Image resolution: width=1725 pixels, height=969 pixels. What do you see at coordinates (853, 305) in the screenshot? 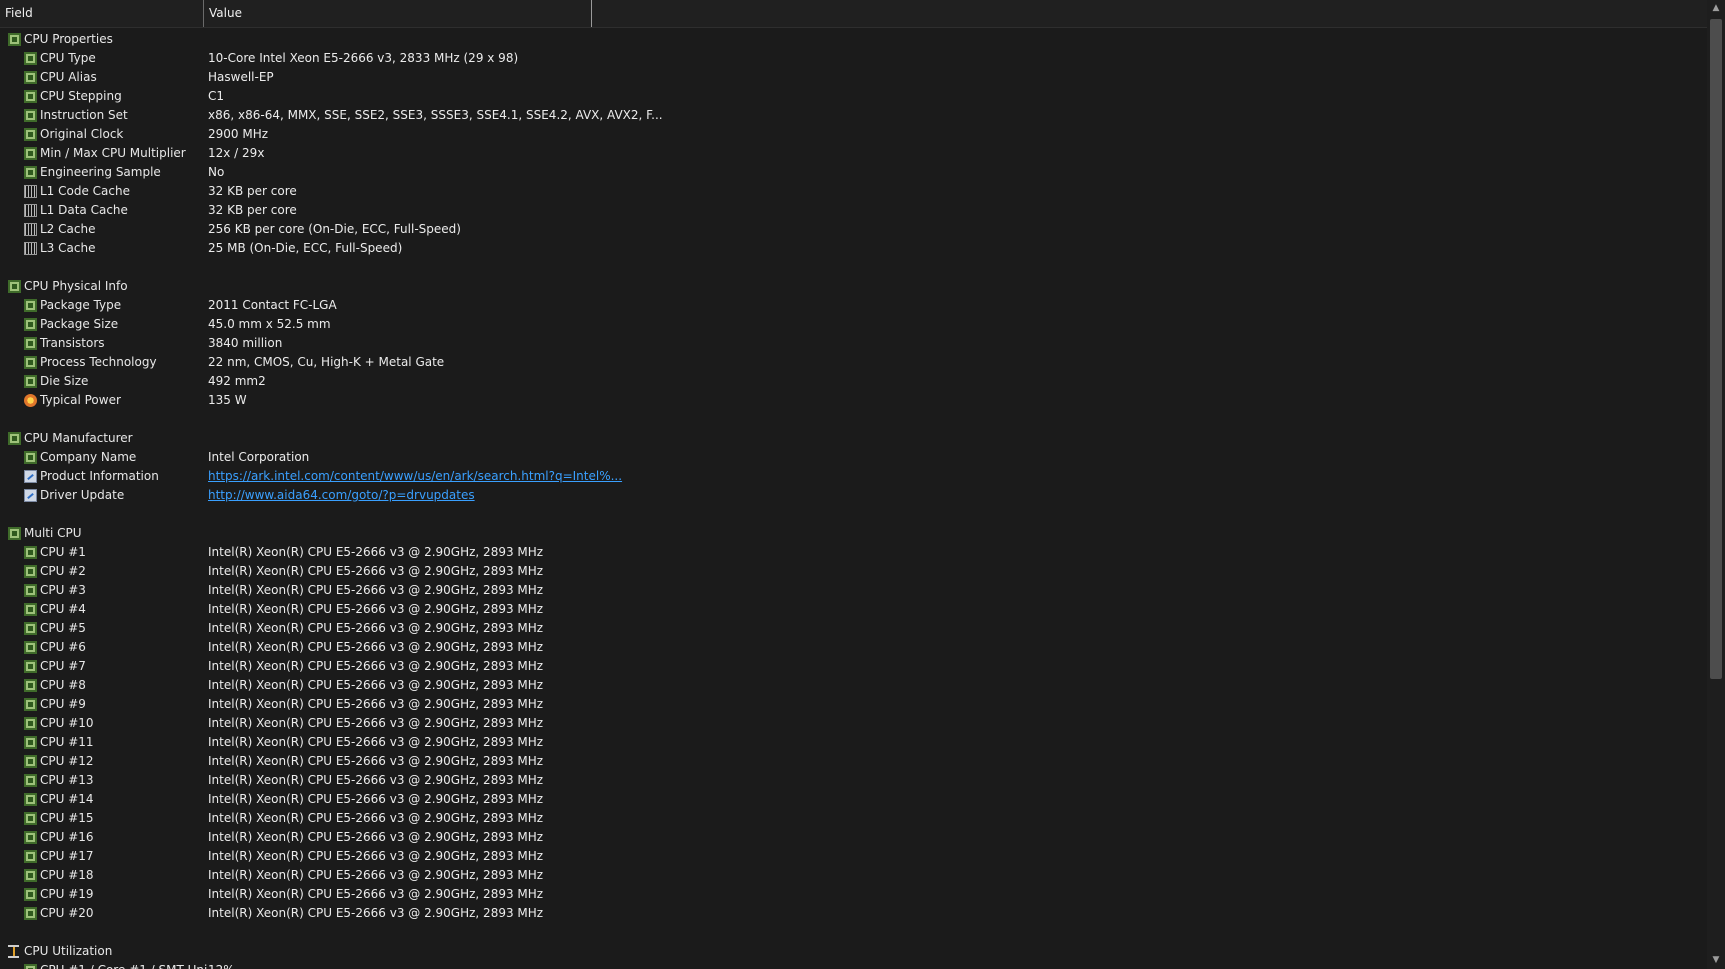
I see `property-row: Package Type 2011 Contact FC-LGA` at bounding box center [853, 305].